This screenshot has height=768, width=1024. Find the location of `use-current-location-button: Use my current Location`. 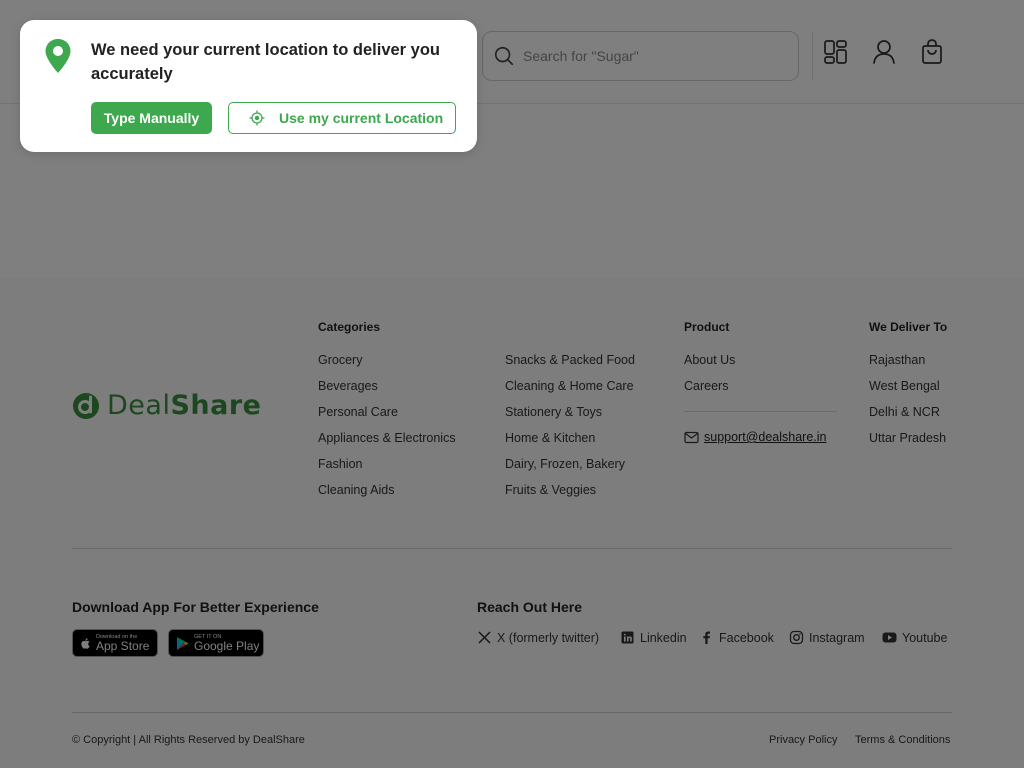

use-current-location-button: Use my current Location is located at coordinates (342, 118).